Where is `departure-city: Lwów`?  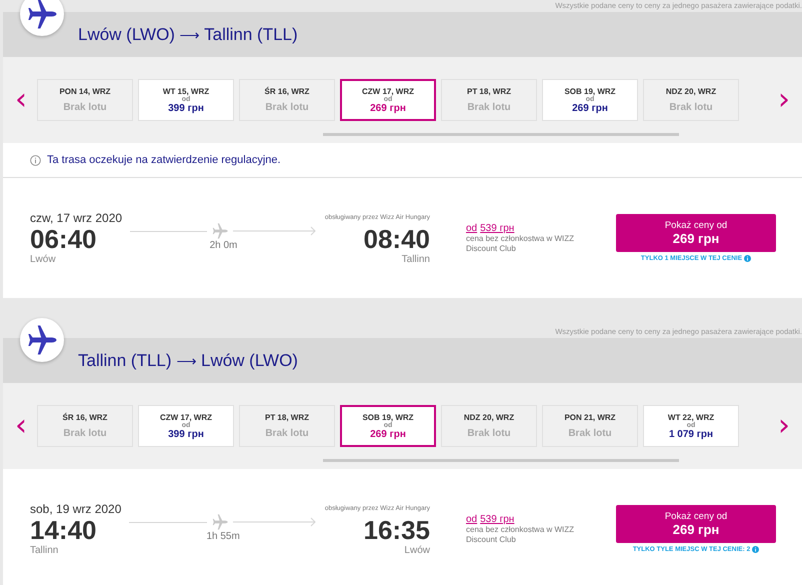 departure-city: Lwów is located at coordinates (43, 260).